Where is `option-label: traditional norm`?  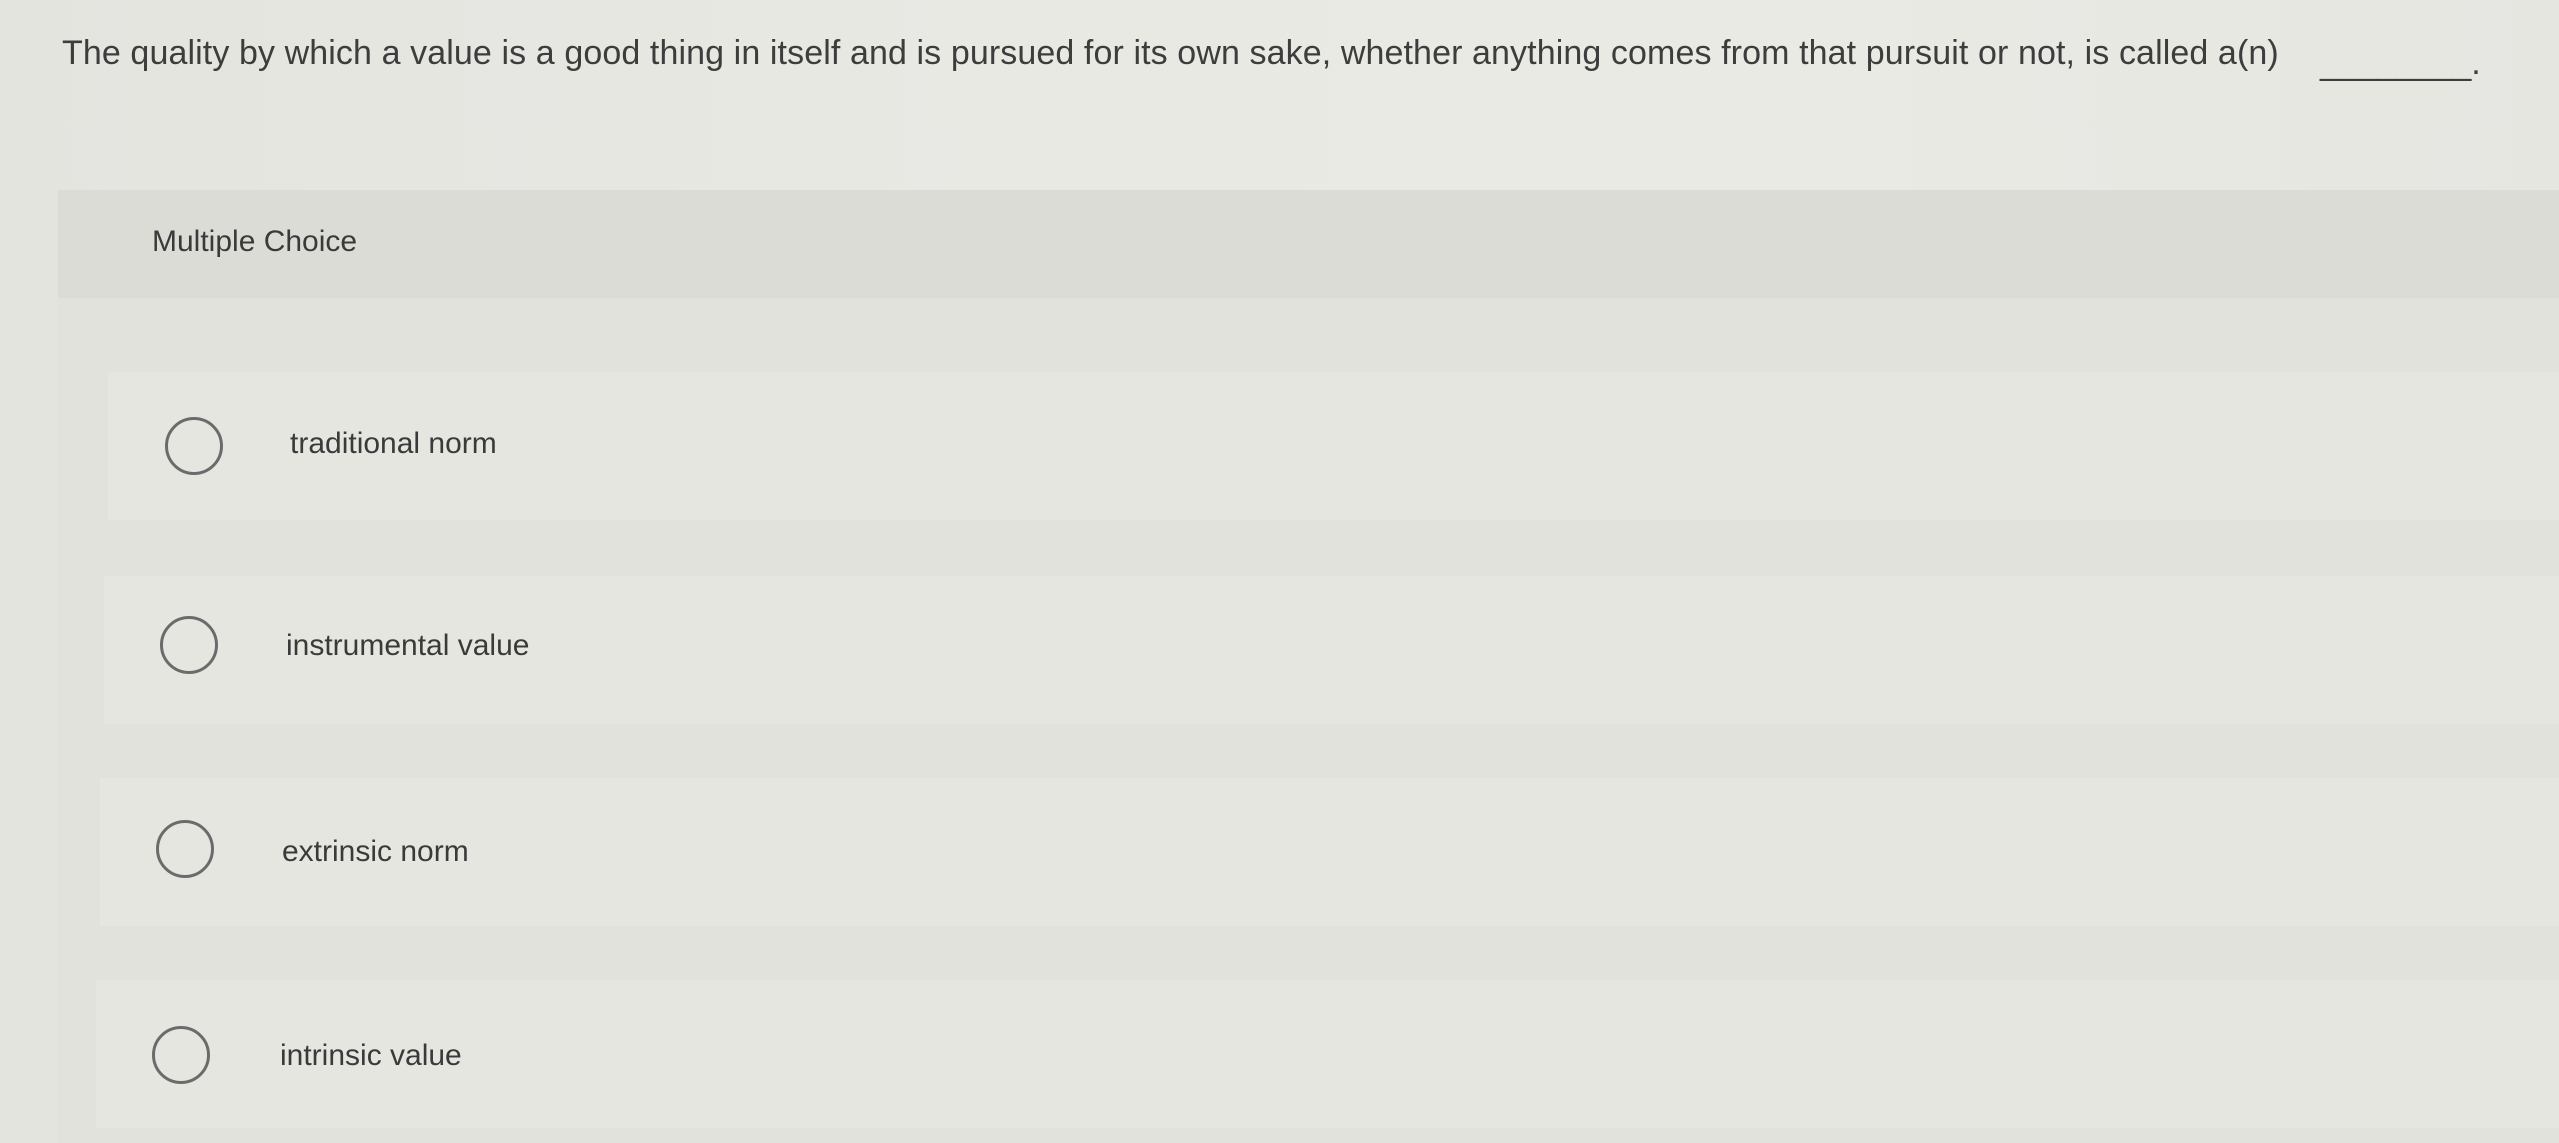
option-label: traditional norm is located at coordinates (393, 444).